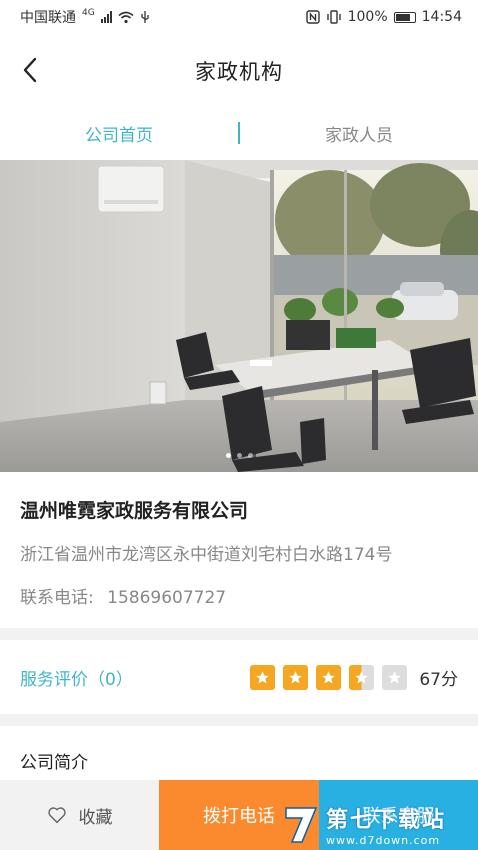 The image size is (478, 850). Describe the element at coordinates (166, 598) in the screenshot. I see `phone-number: 15869607727` at that location.